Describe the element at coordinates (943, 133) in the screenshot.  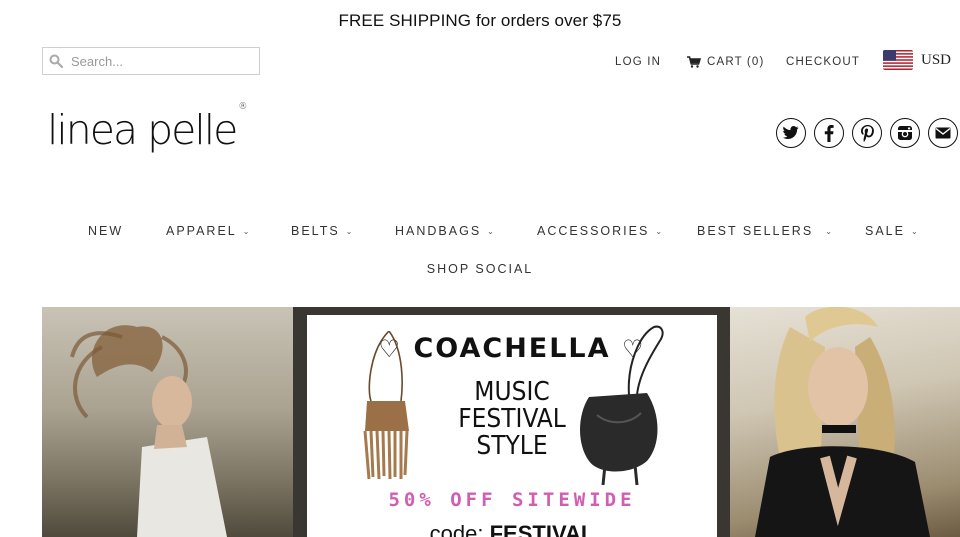
I see `email-icon` at that location.